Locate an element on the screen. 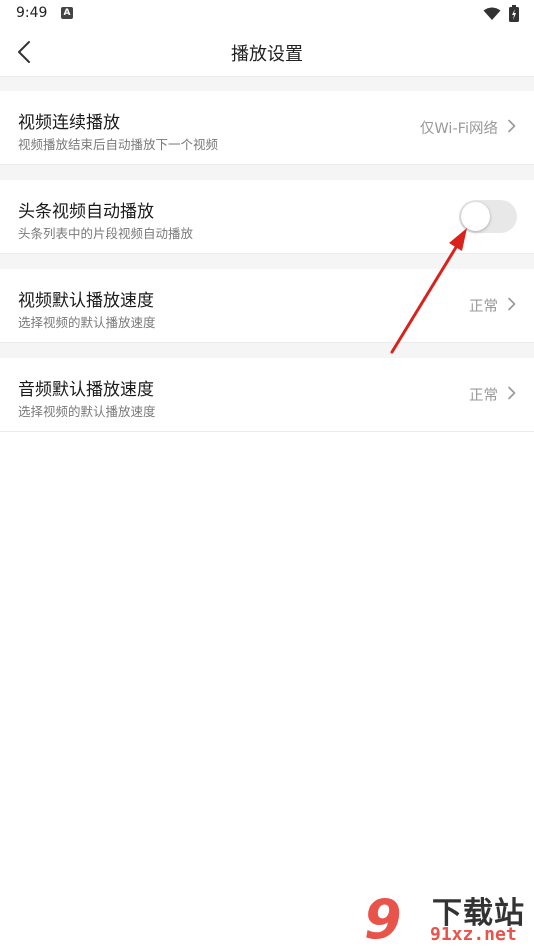 The height and width of the screenshot is (950, 534). setting-row-video-speed: 视频默认播放速度 选择视频的默认播放速度 正常 is located at coordinates (267, 306).